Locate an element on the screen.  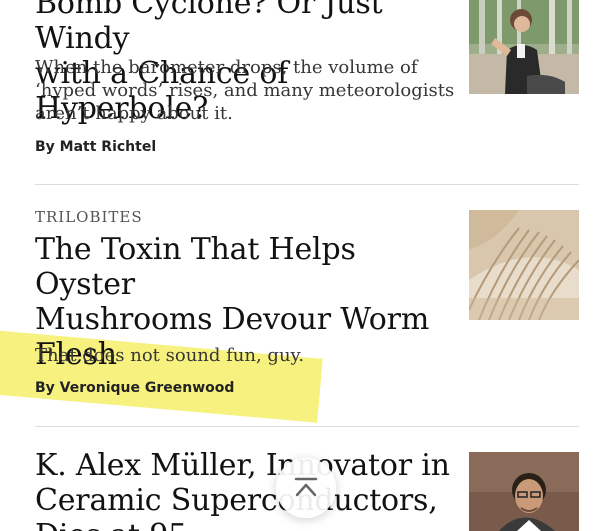
article-byline: By Veronique Greenwood is located at coordinates (135, 388).